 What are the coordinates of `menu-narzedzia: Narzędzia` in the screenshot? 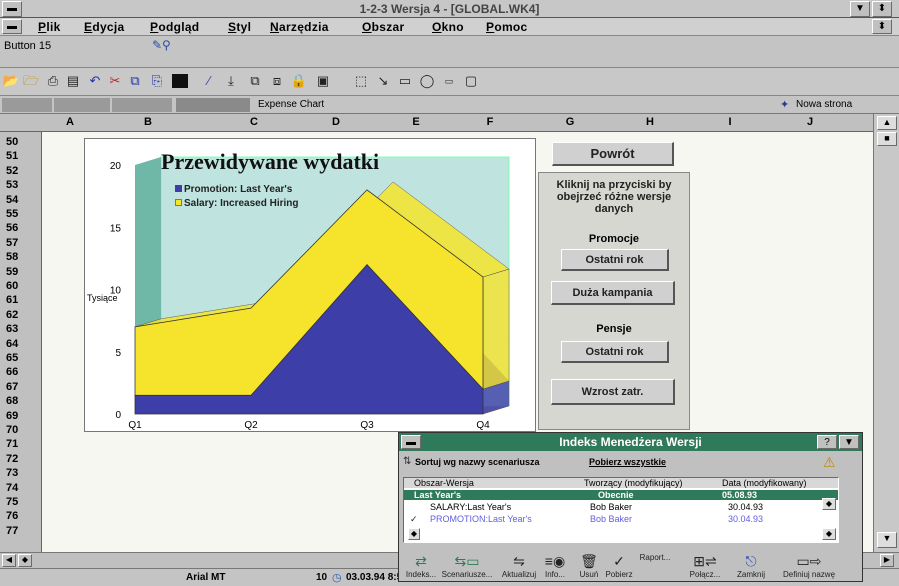 It's located at (299, 27).